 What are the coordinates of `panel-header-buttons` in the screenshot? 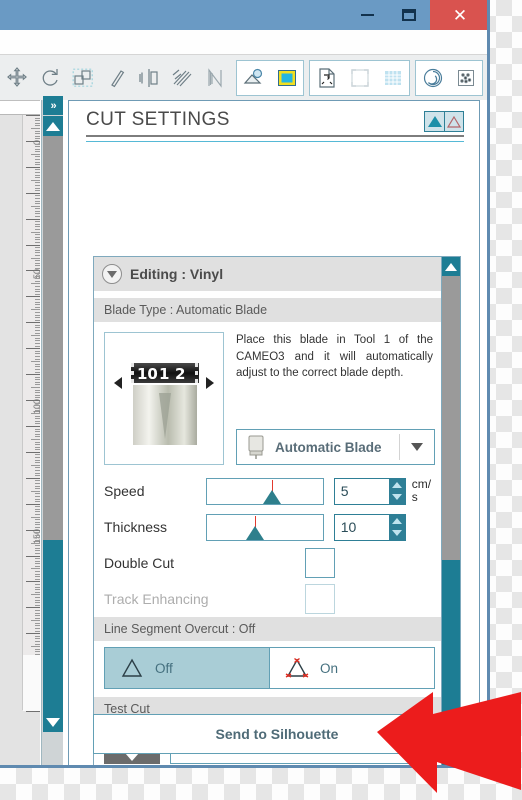 It's located at (444, 121).